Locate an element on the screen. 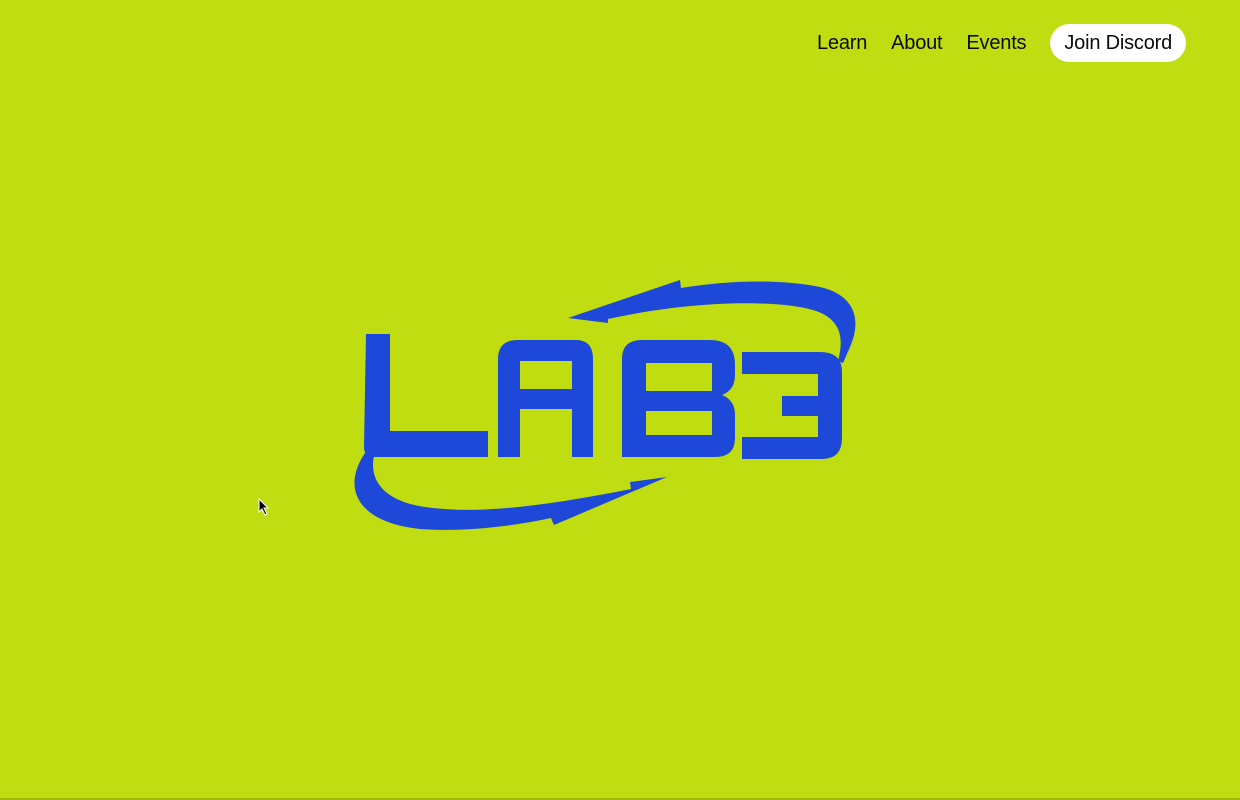  lab3-logo is located at coordinates (605, 402).